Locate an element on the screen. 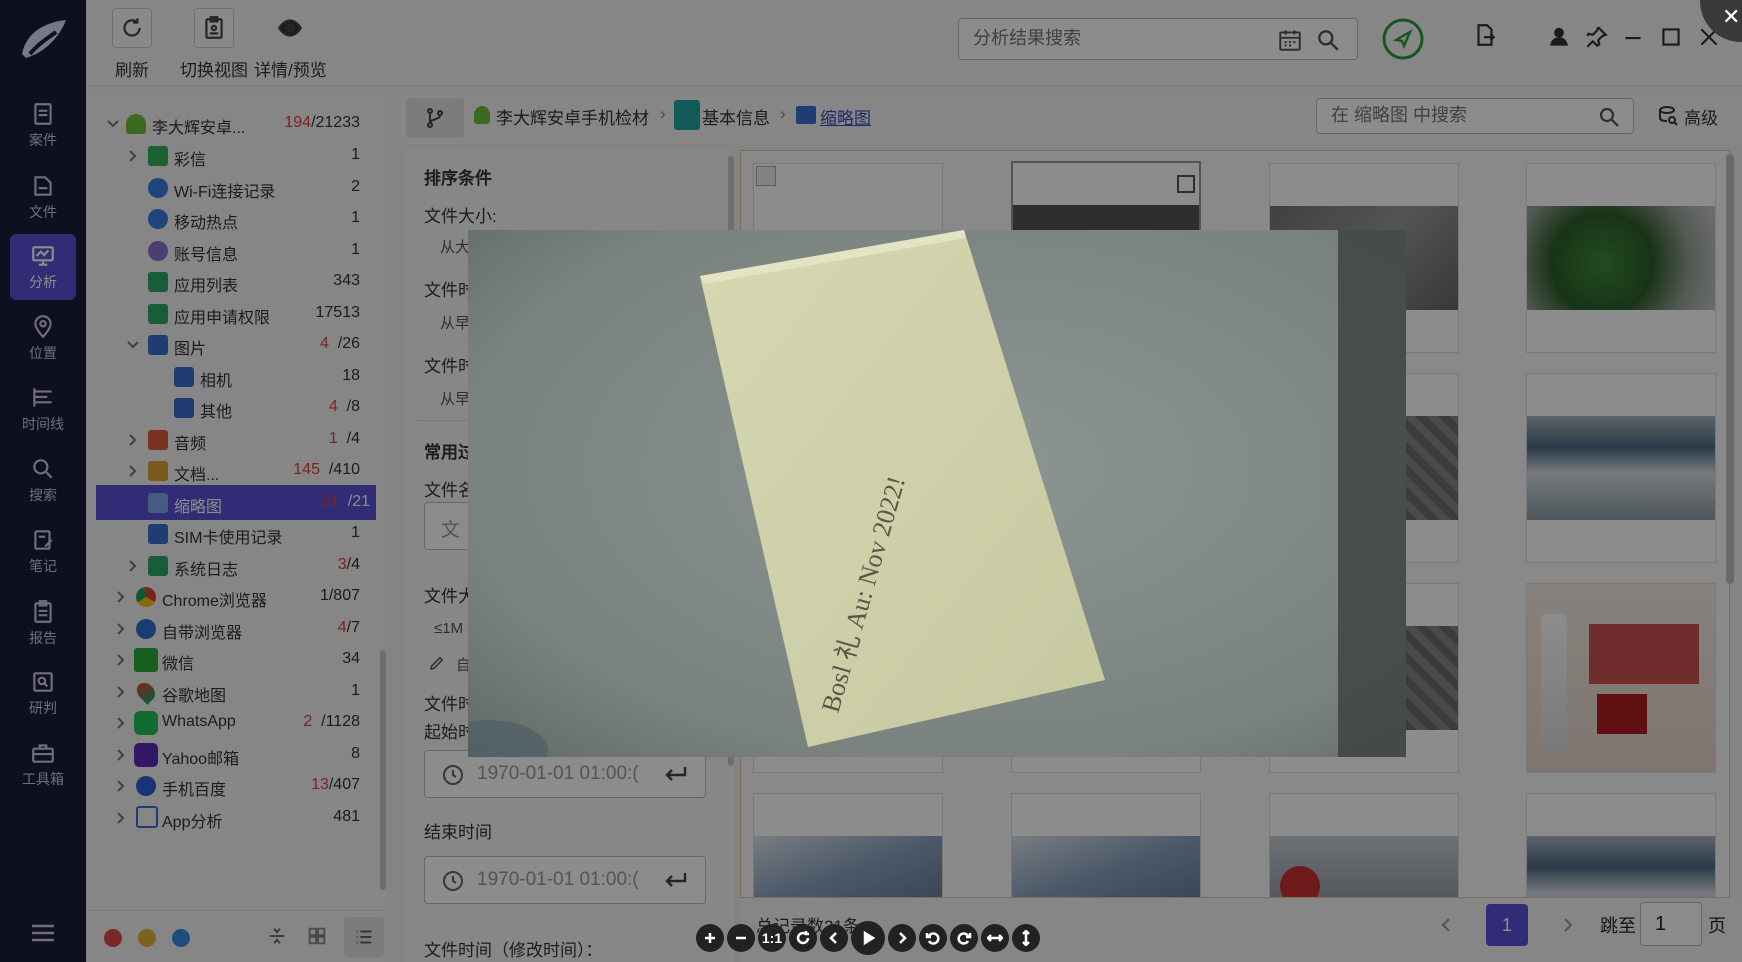 The width and height of the screenshot is (1742, 962). rotate-left-button is located at coordinates (933, 938).